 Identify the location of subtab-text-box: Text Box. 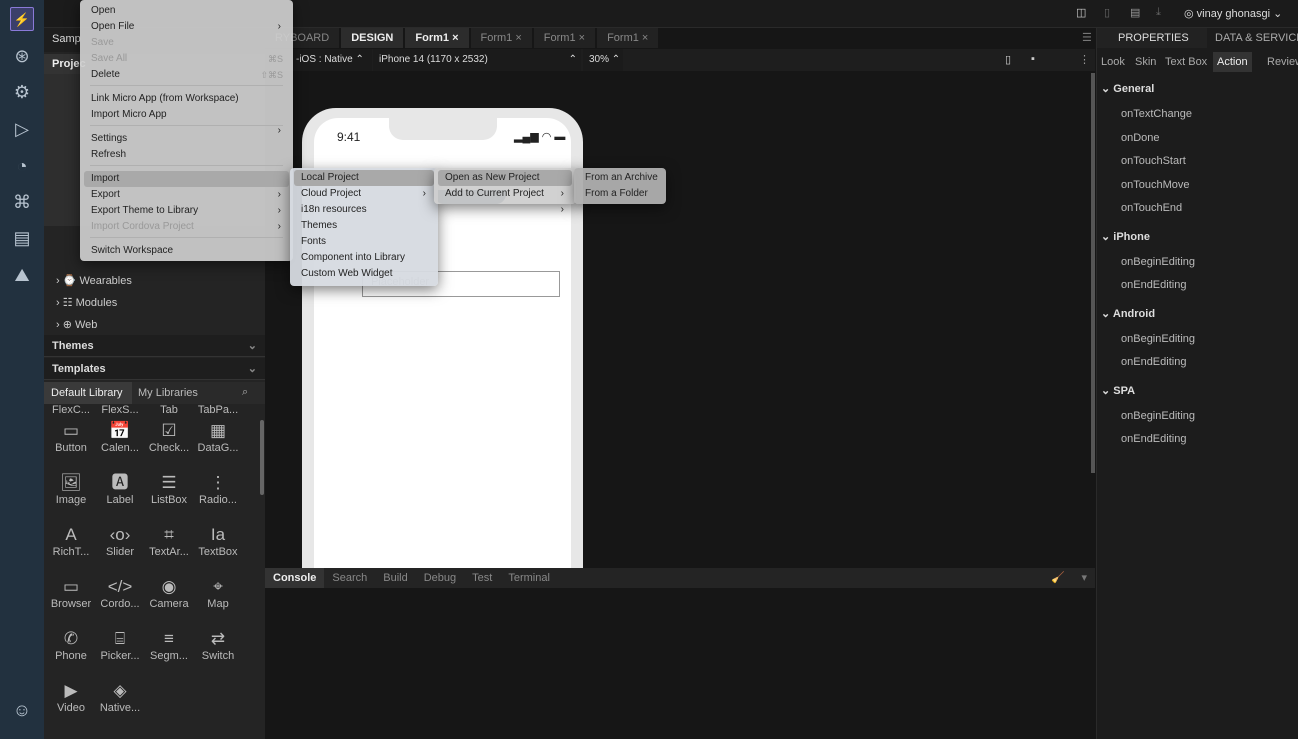
(1186, 62).